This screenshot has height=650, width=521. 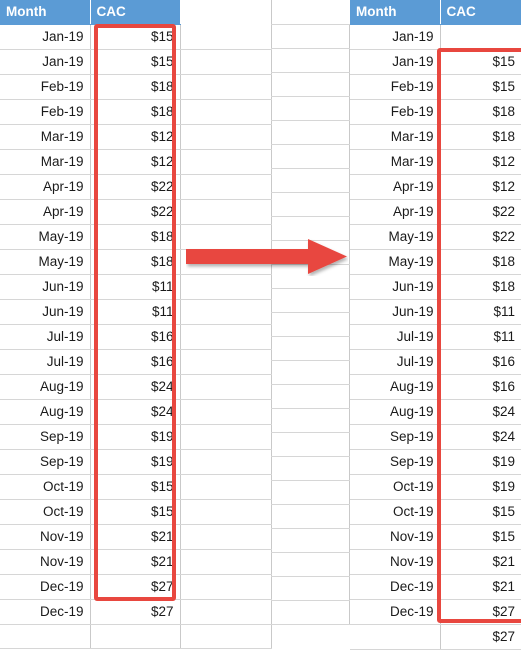 What do you see at coordinates (395, 12) in the screenshot?
I see `column-header-month: Month` at bounding box center [395, 12].